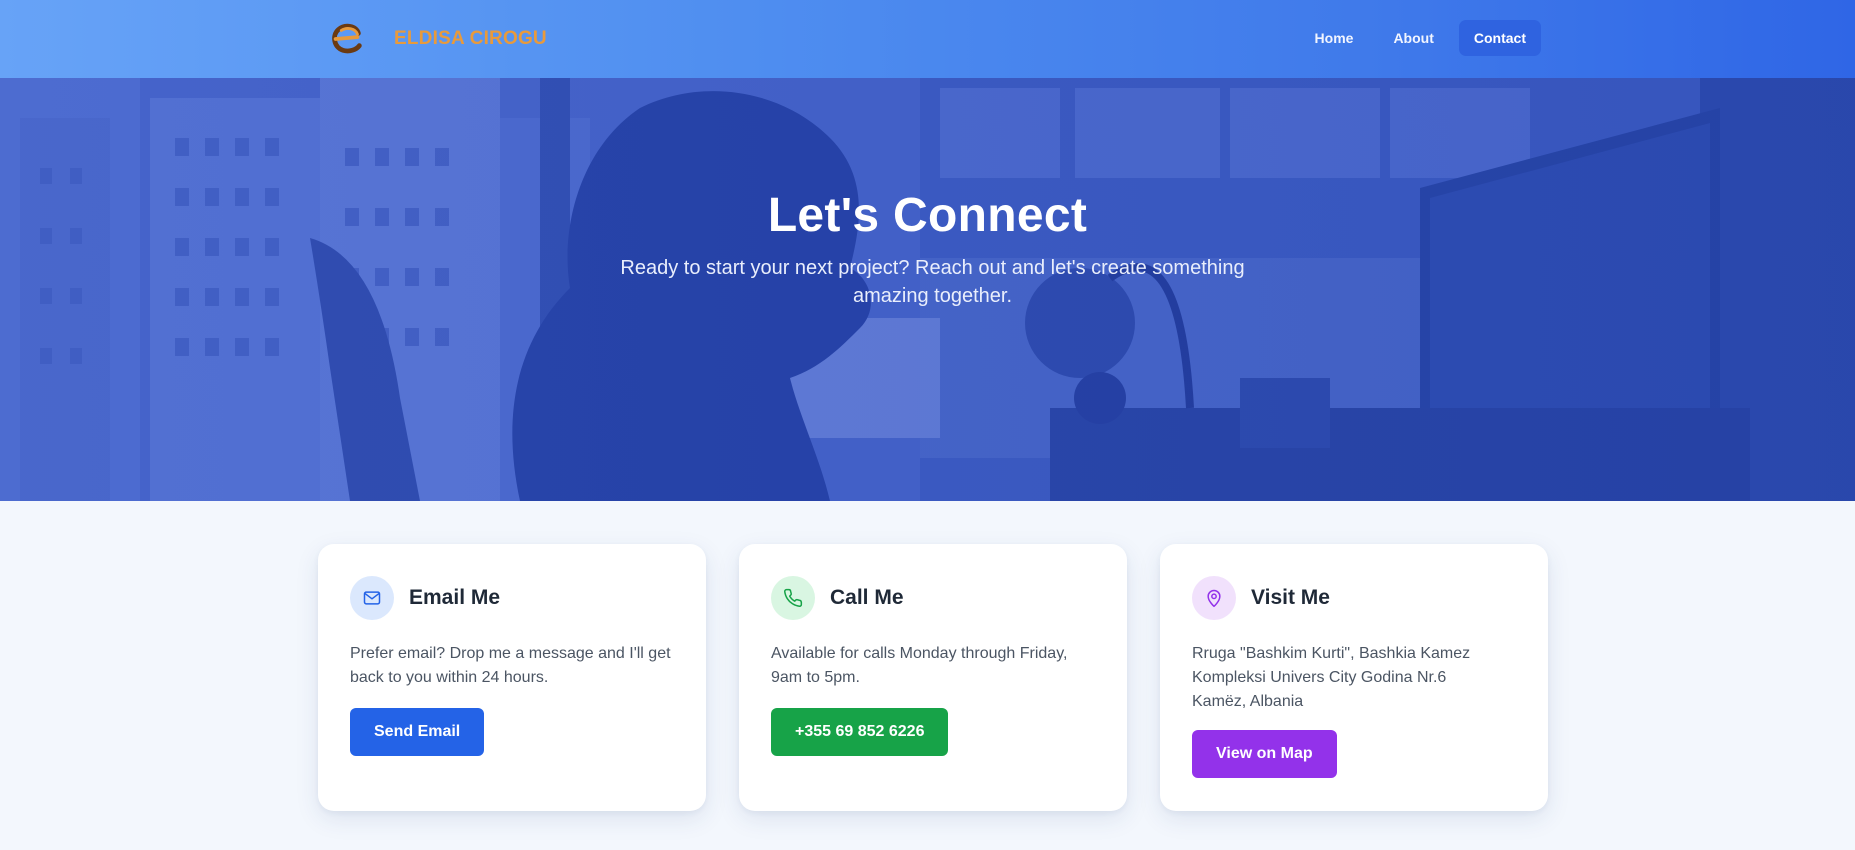 This screenshot has height=850, width=1855. What do you see at coordinates (1331, 653) in the screenshot?
I see `address-line: Rruga "Bashkim Kurti", Bashkia Kamez` at bounding box center [1331, 653].